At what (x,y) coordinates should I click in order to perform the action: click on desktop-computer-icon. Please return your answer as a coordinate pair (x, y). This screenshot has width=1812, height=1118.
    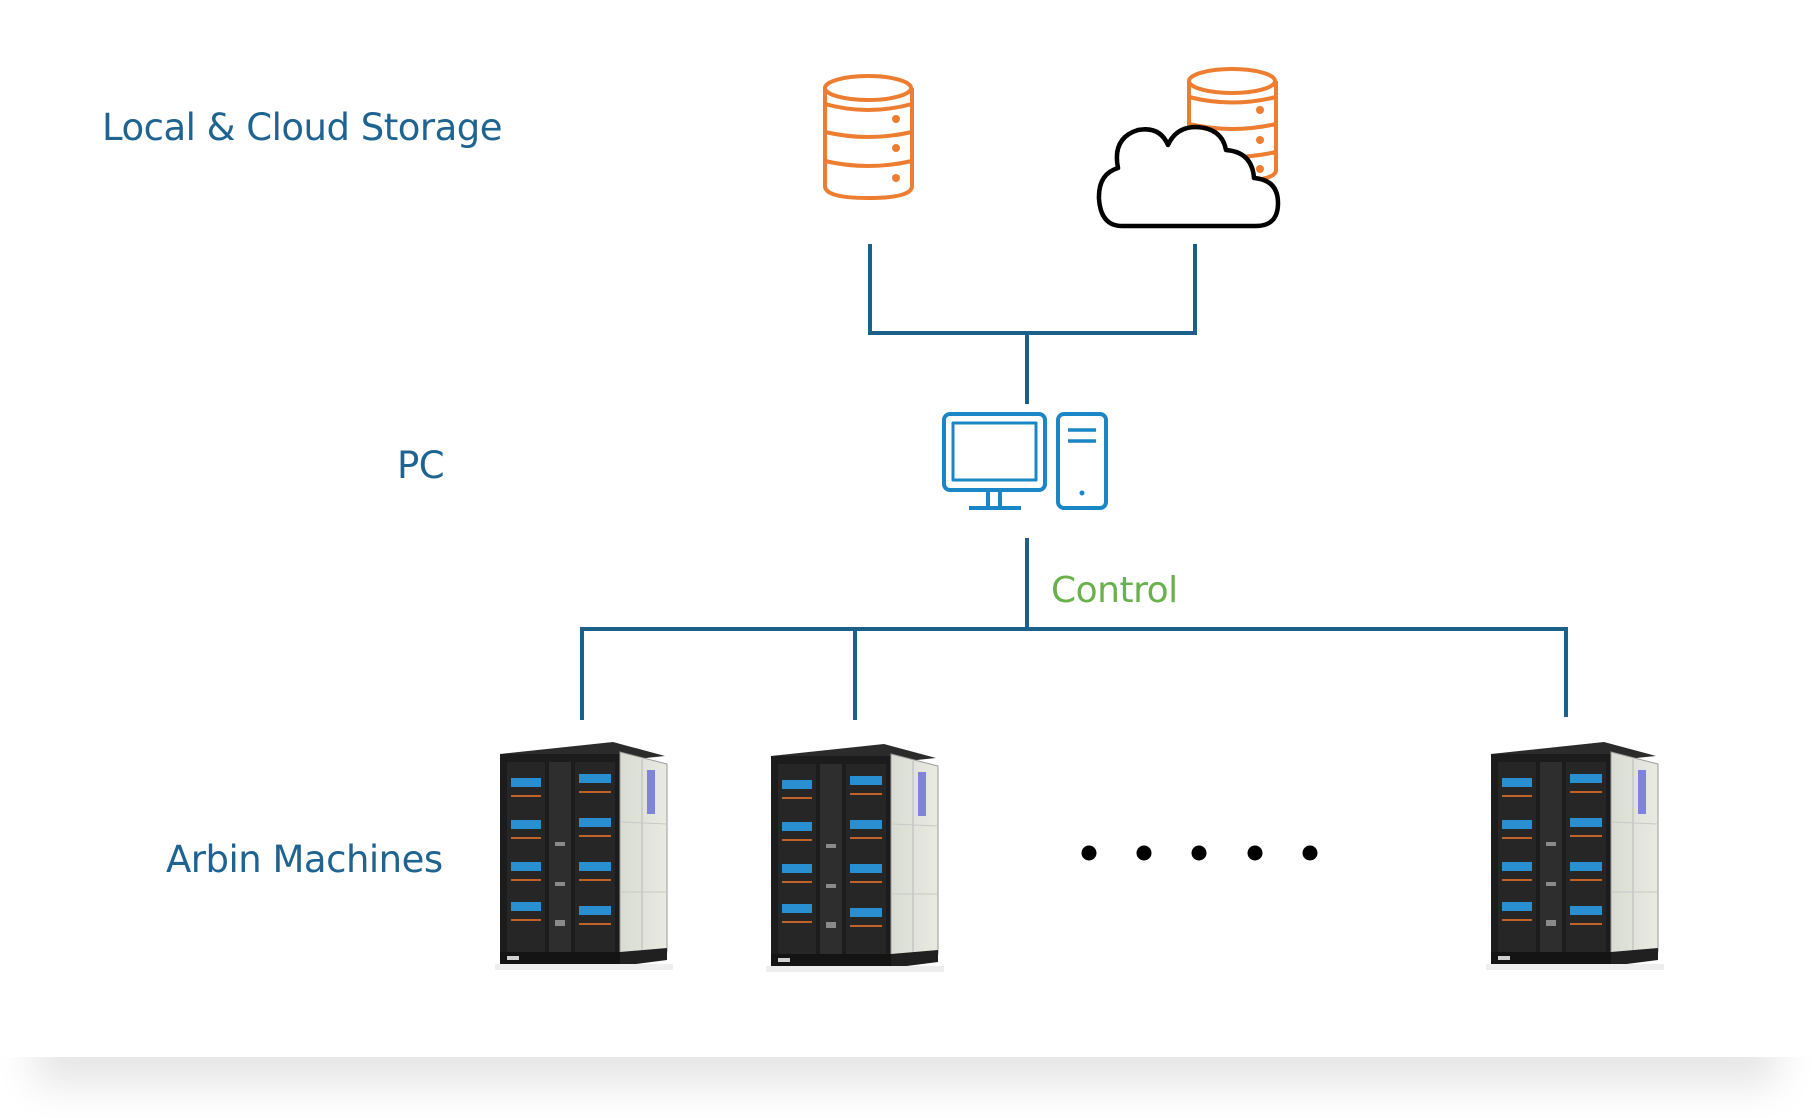
    Looking at the image, I should click on (1025, 461).